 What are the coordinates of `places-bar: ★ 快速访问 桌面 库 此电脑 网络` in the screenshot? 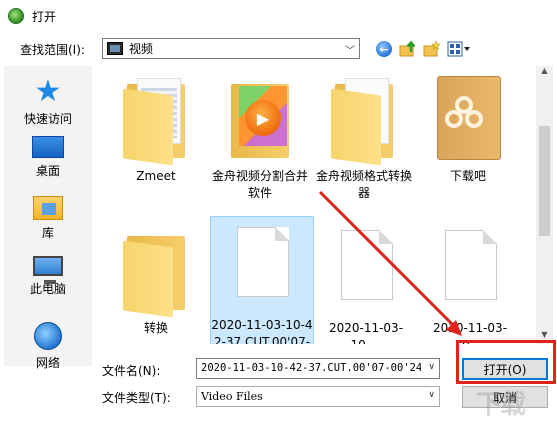 It's located at (48, 218).